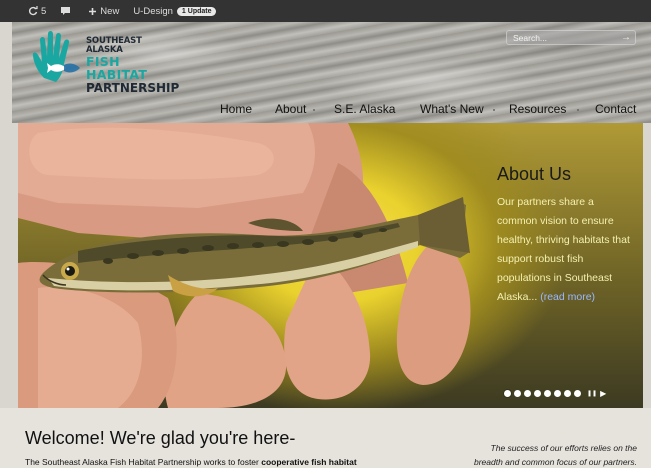 The image size is (651, 468). Describe the element at coordinates (196, 11) in the screenshot. I see `update-badge: 1 Update` at that location.